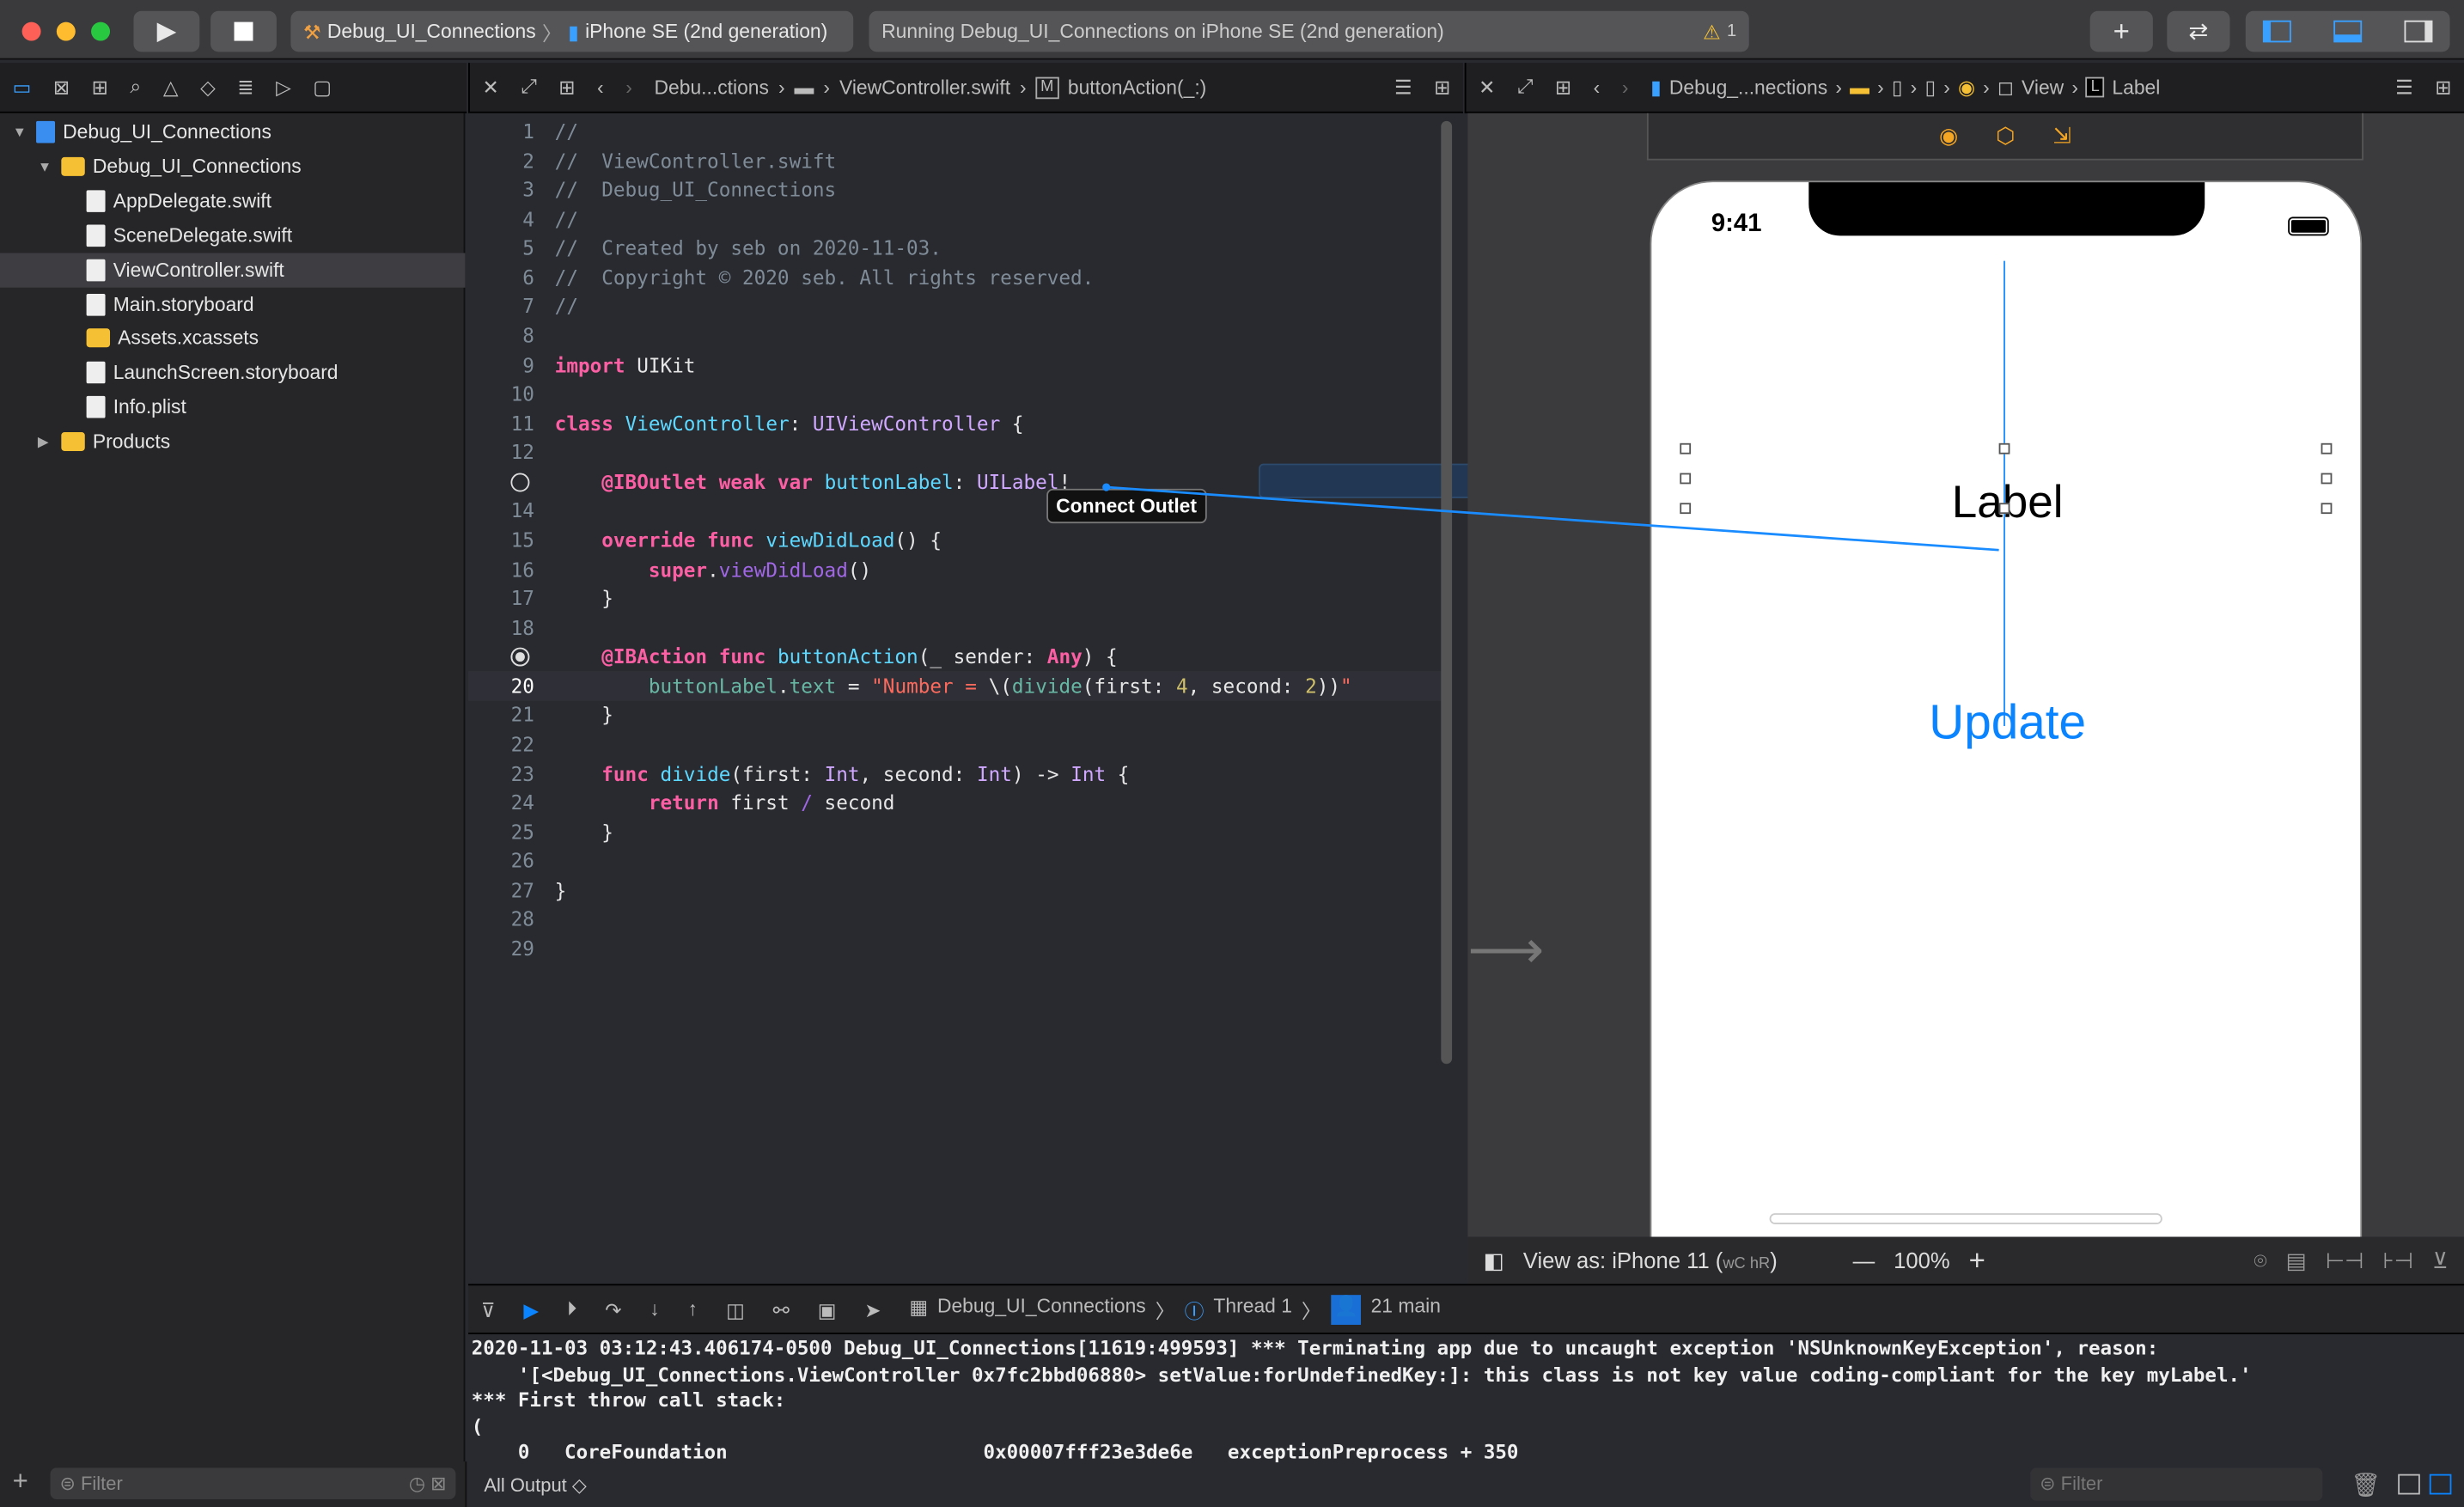  What do you see at coordinates (1550, 517) in the screenshot?
I see `connection-line` at bounding box center [1550, 517].